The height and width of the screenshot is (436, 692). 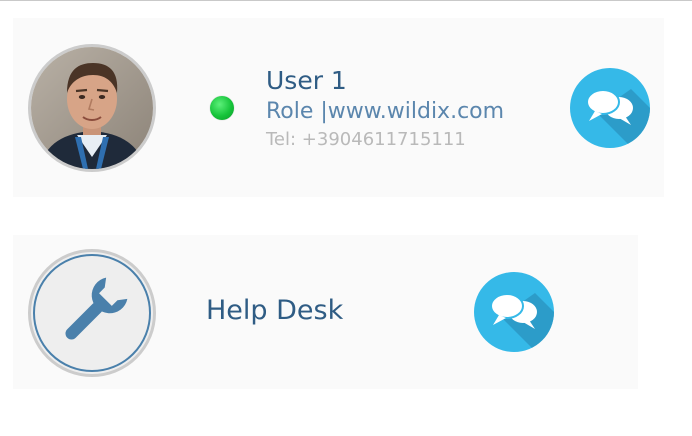 I want to click on top-divider, so click(x=346, y=0).